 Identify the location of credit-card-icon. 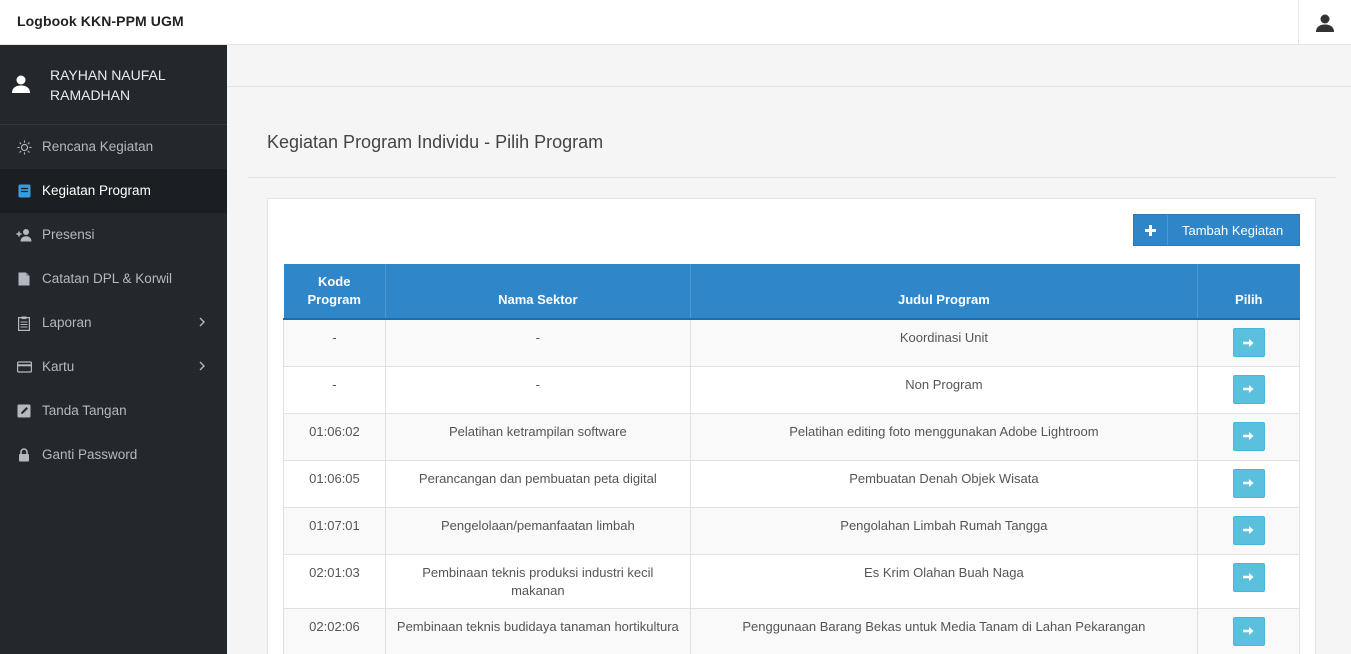
(24, 367).